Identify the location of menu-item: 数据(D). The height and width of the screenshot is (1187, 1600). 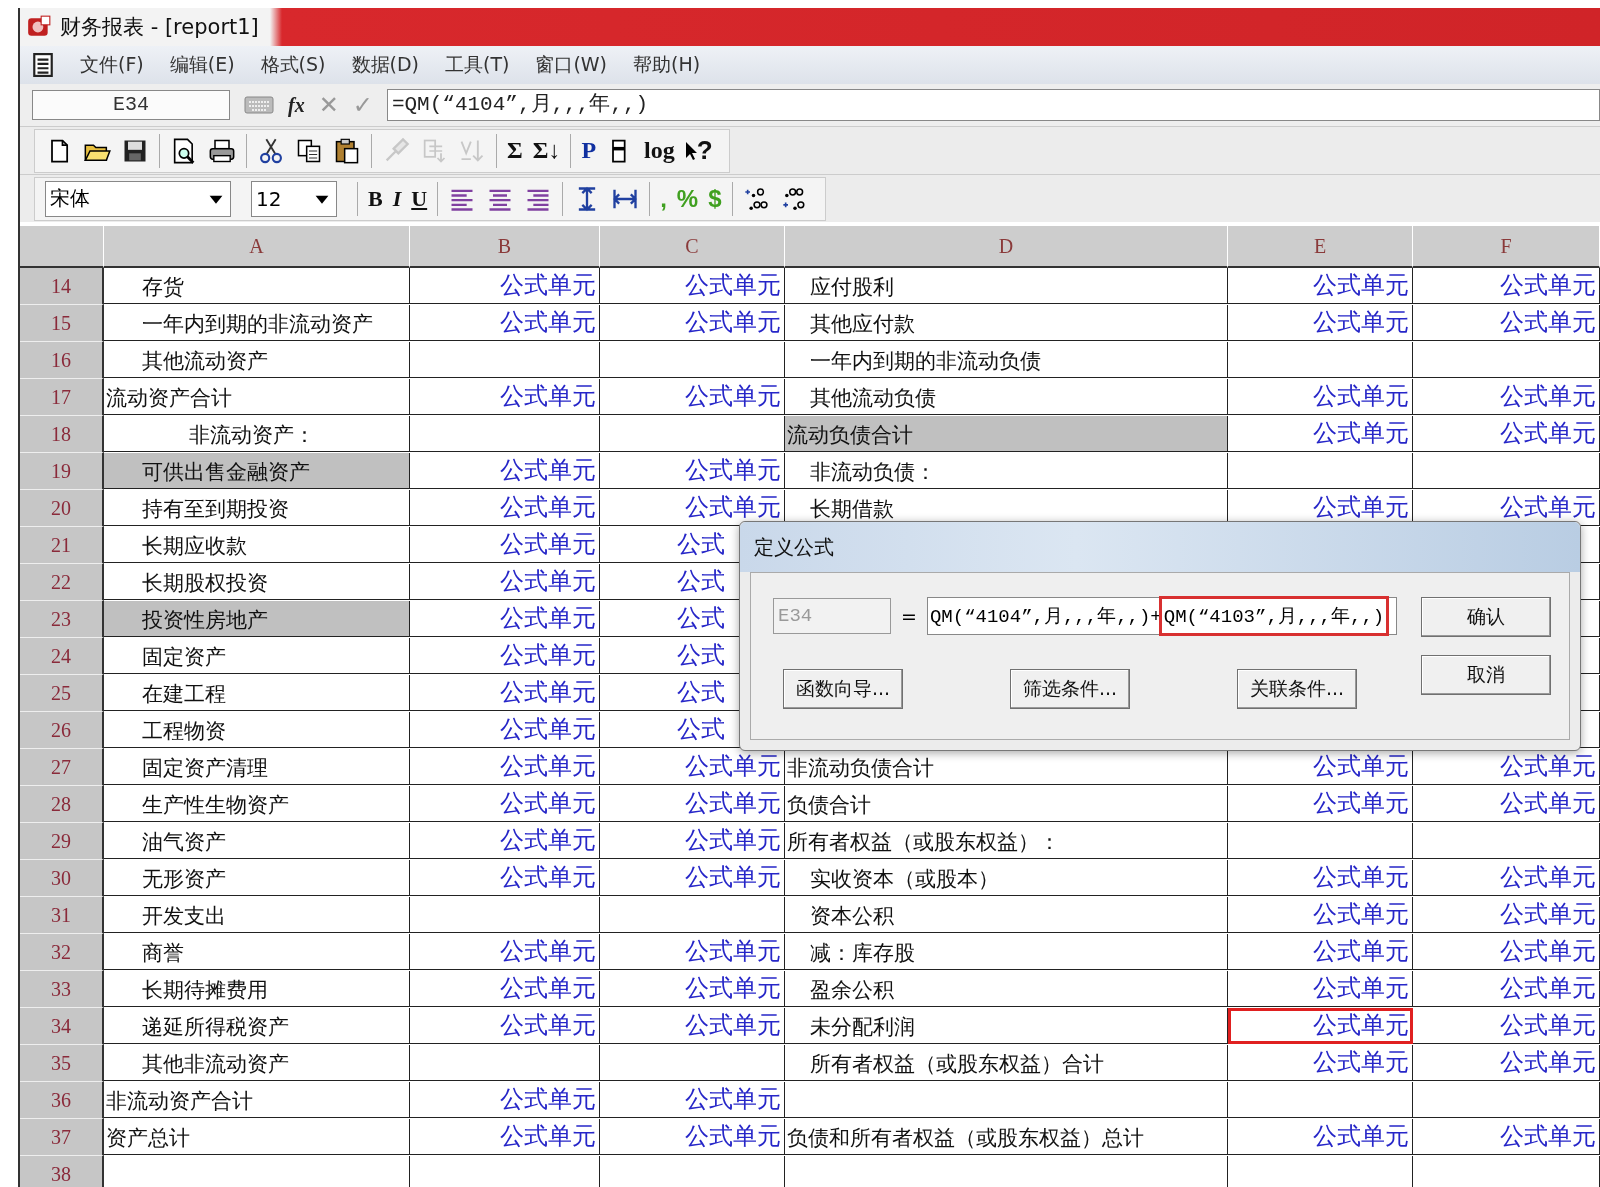
(385, 65).